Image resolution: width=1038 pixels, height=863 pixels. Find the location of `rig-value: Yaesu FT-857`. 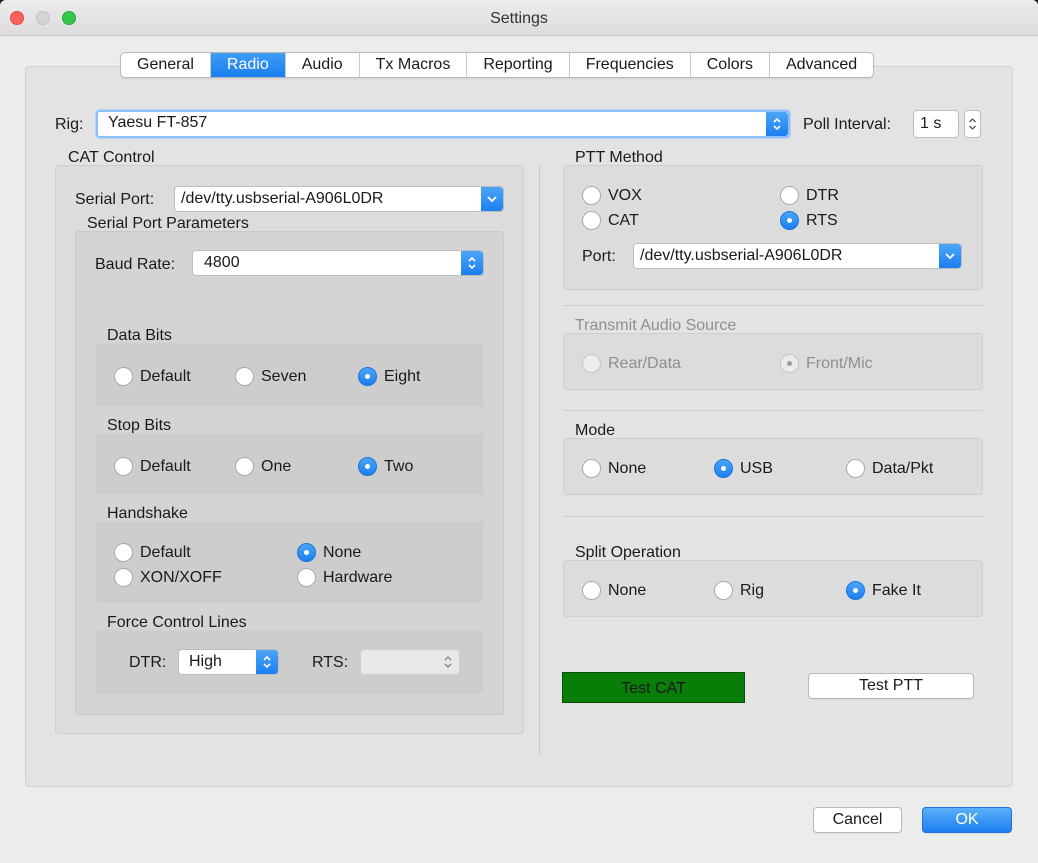

rig-value: Yaesu FT-857 is located at coordinates (158, 122).